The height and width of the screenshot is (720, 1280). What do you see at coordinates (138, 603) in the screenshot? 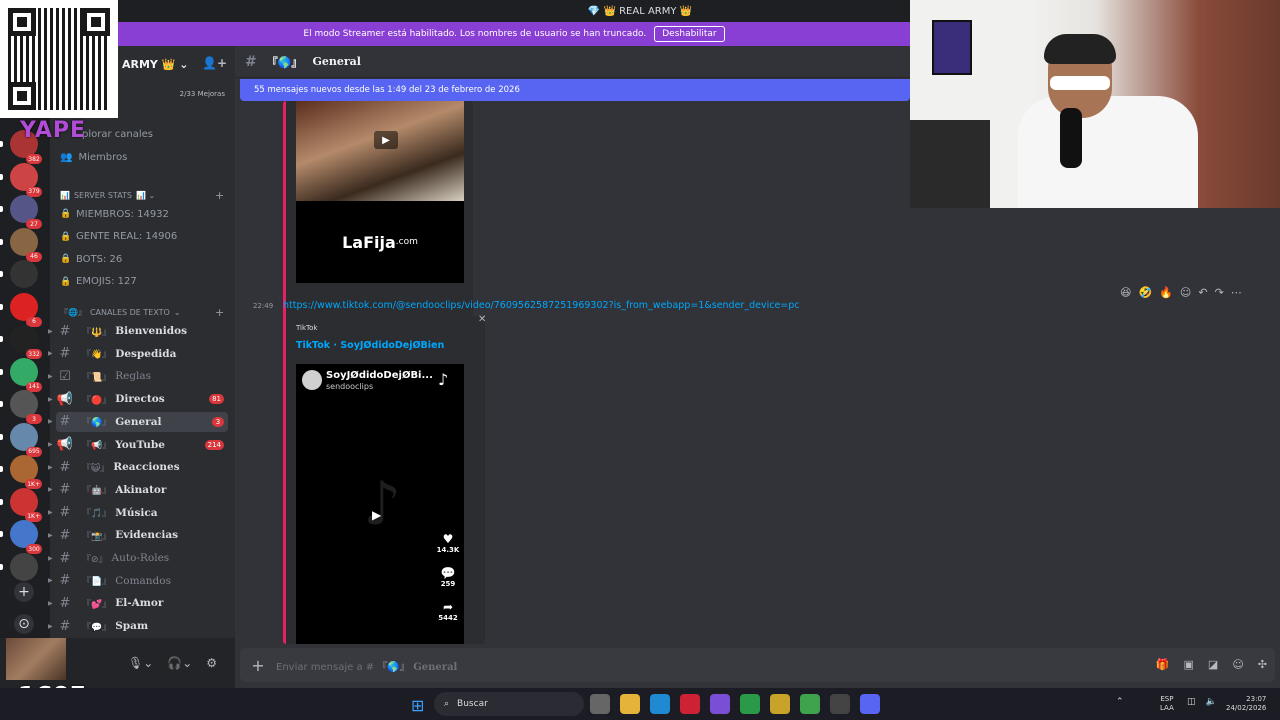
I see `channel-item: ▶ # 『💕』 El-Amor` at bounding box center [138, 603].